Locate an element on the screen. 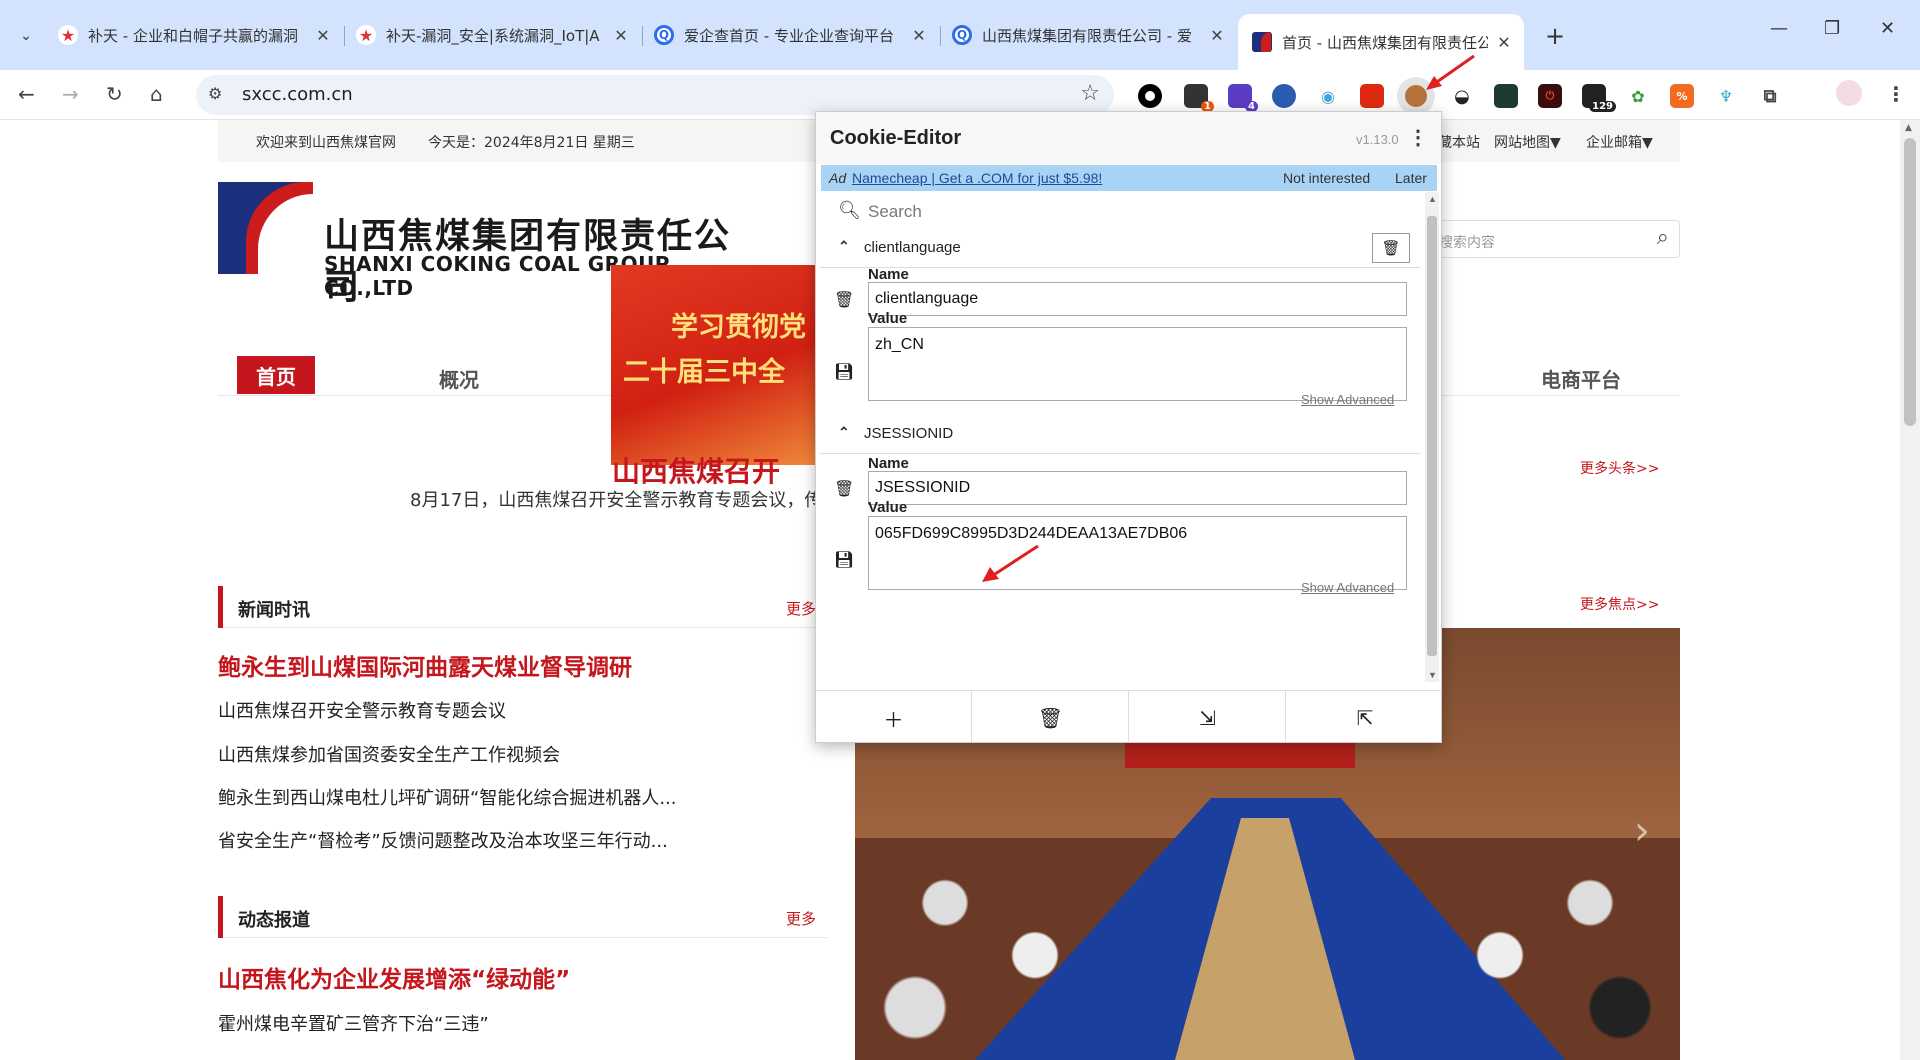  extension-fish-icon is located at coordinates (1284, 96).